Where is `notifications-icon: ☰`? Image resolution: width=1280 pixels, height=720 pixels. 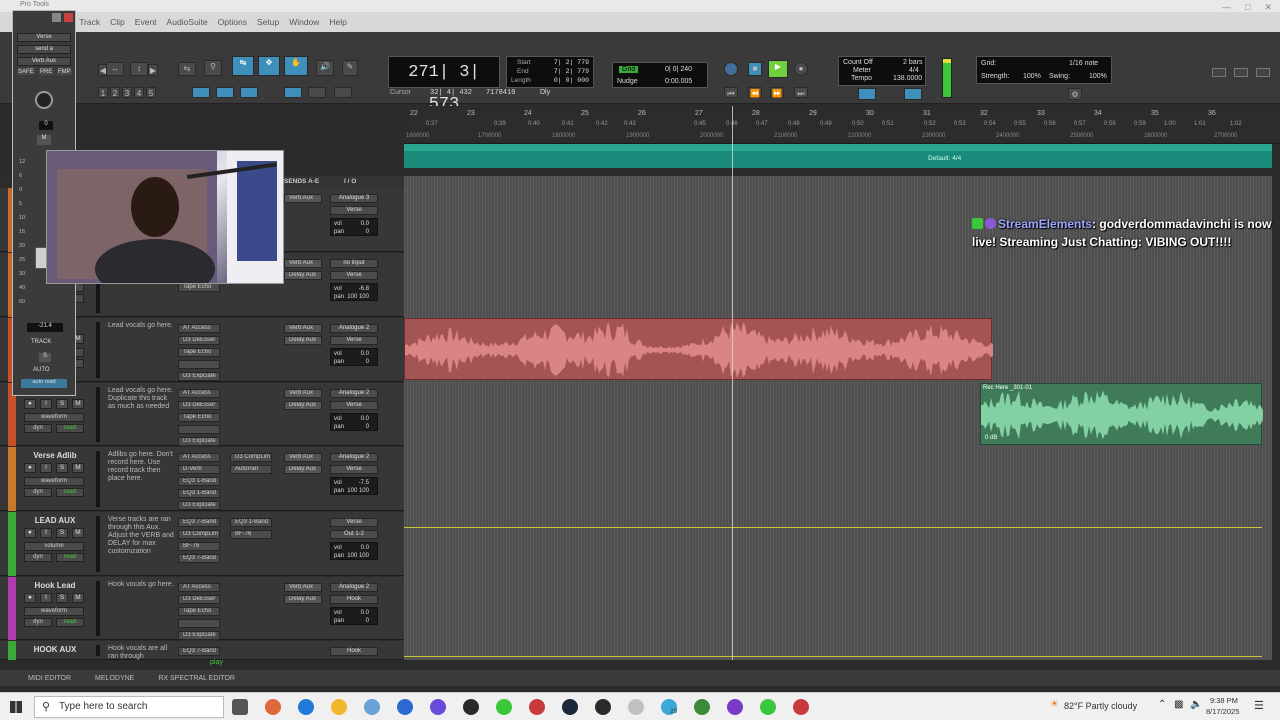
notifications-icon: ☰ is located at coordinates (1259, 705).